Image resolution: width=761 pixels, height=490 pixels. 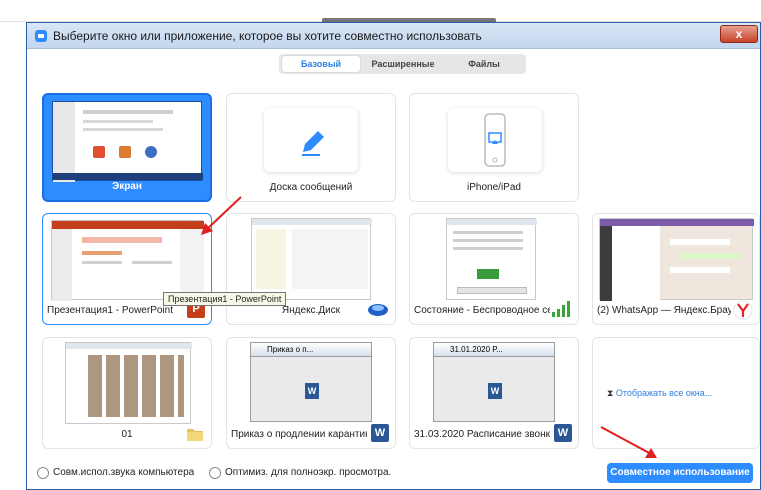 What do you see at coordinates (561, 309) in the screenshot?
I see `wifi-signal-icon` at bounding box center [561, 309].